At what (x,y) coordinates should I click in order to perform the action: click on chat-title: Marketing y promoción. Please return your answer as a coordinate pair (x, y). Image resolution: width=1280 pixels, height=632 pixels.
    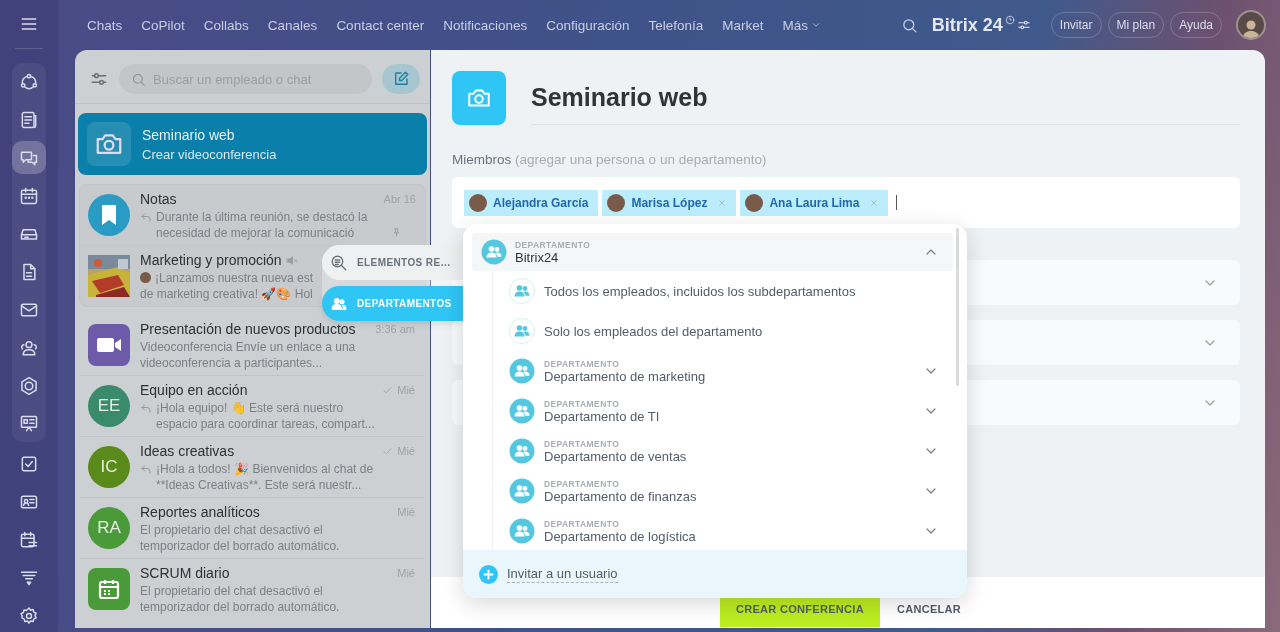
    Looking at the image, I should click on (211, 260).